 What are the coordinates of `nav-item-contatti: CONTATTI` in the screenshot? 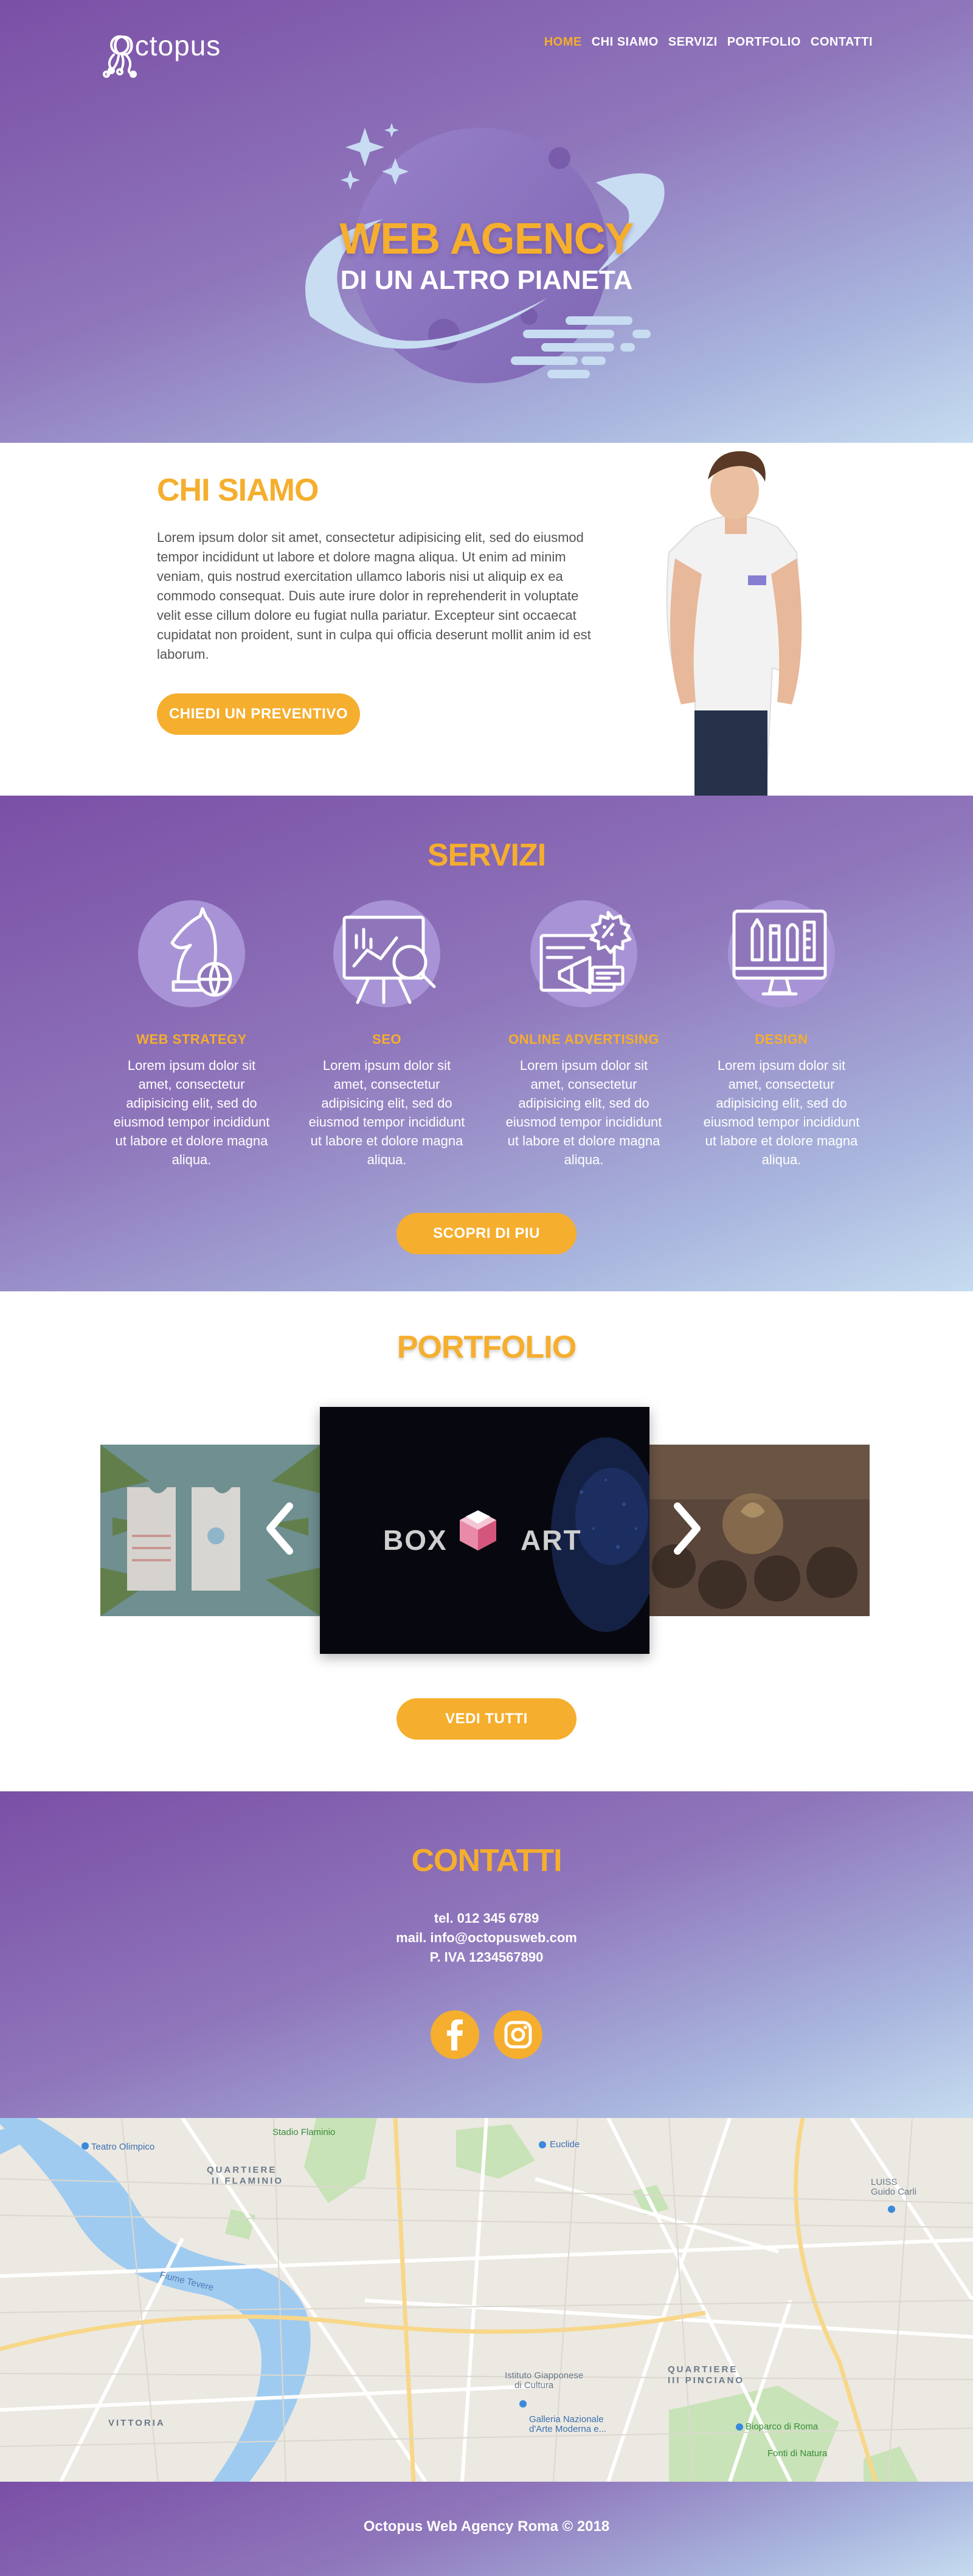 It's located at (842, 42).